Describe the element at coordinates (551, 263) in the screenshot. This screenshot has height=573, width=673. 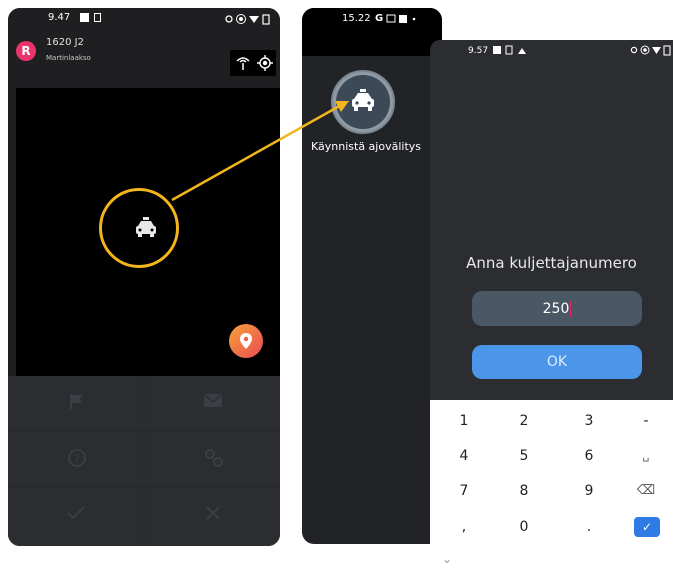
I see `dialog-title: Anna kuljettajanumero` at that location.